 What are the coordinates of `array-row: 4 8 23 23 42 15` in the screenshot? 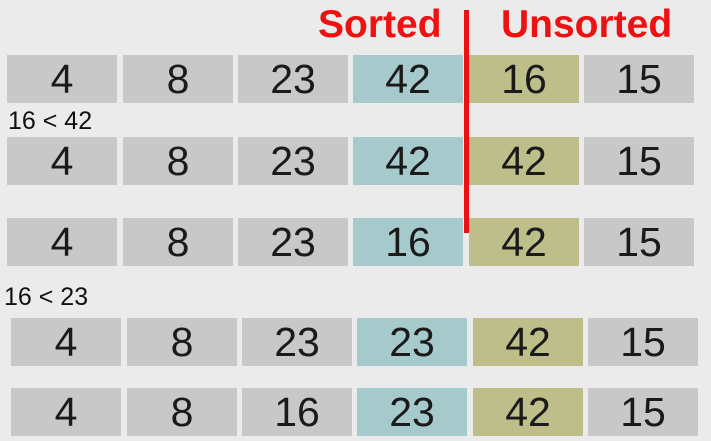 It's located at (355, 342).